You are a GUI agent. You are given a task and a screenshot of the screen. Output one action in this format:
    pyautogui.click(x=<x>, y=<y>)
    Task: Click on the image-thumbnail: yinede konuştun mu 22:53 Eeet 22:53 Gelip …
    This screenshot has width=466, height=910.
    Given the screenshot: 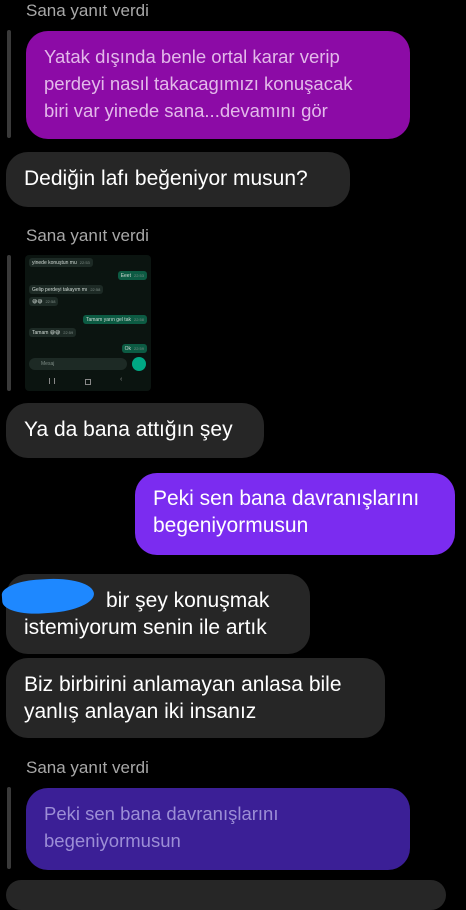 What is the action you would take?
    pyautogui.click(x=88, y=323)
    